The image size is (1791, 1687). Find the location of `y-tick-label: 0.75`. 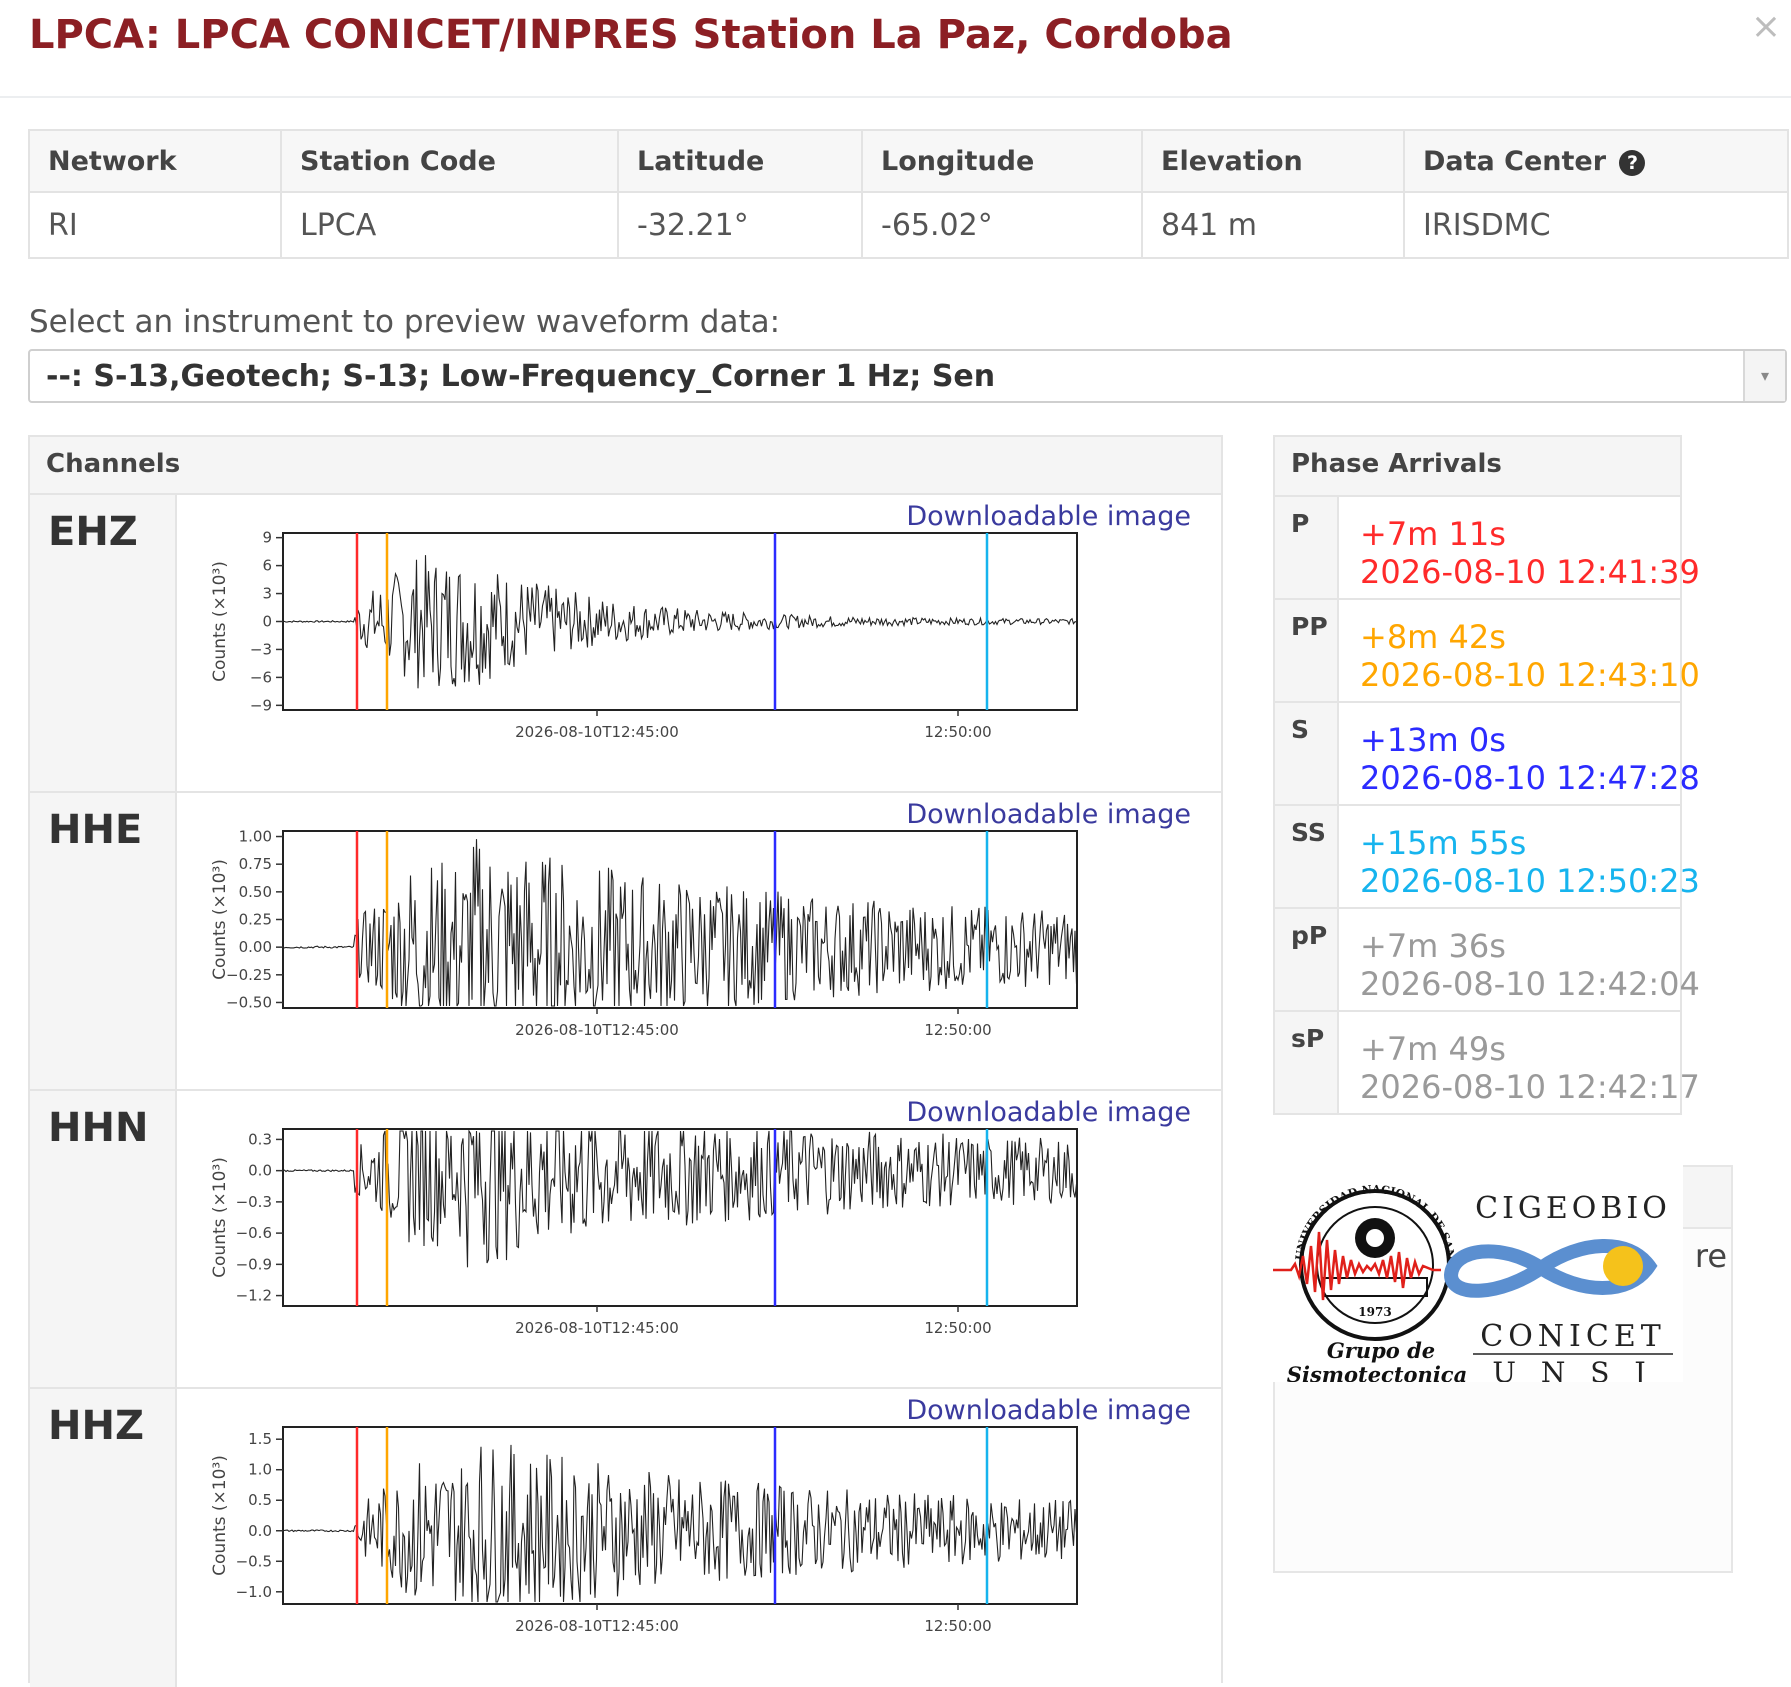

y-tick-label: 0.75 is located at coordinates (255, 864).